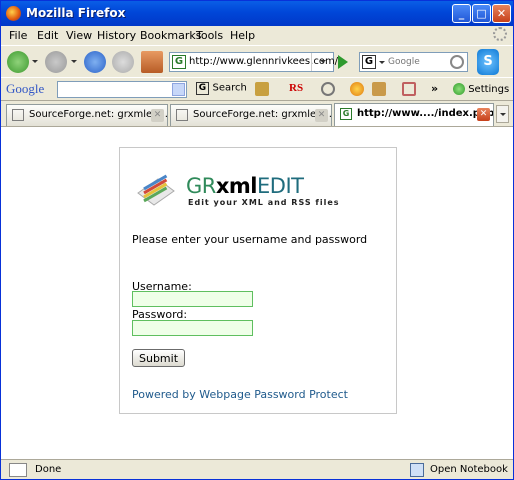 Image resolution: width=514 pixels, height=480 pixels. Describe the element at coordinates (346, 114) in the screenshot. I see `grxmledit-favicon-icon: G` at that location.